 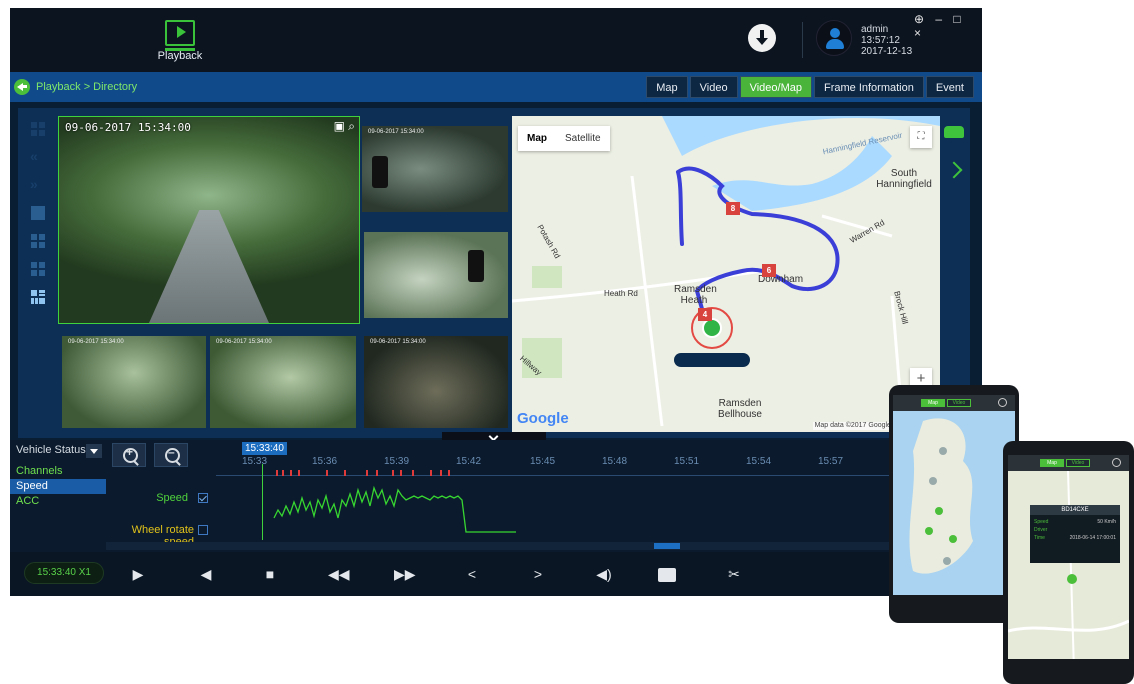 What do you see at coordinates (58, 471) in the screenshot?
I see `param-channels: Channels` at bounding box center [58, 471].